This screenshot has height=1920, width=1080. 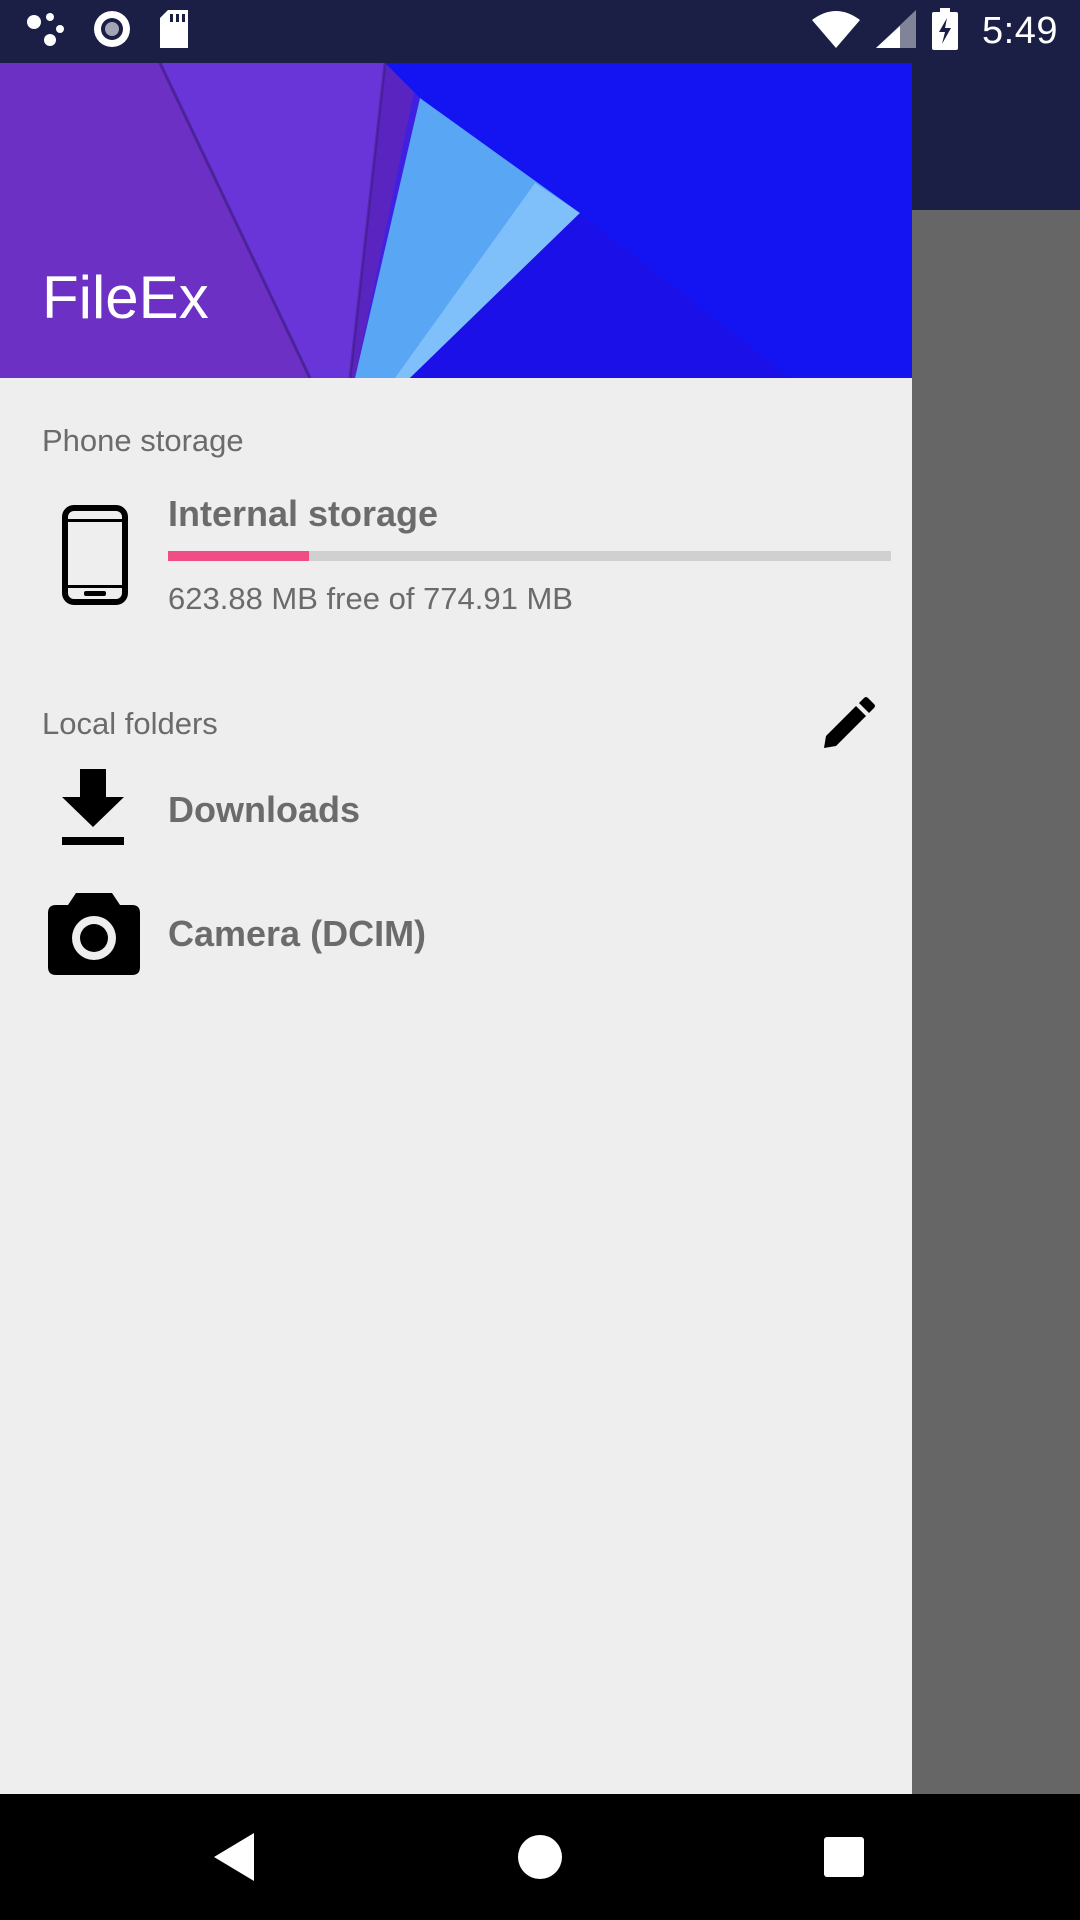 I want to click on storage-free-text: 623.88 MB free of 774.91 MB, so click(x=370, y=598).